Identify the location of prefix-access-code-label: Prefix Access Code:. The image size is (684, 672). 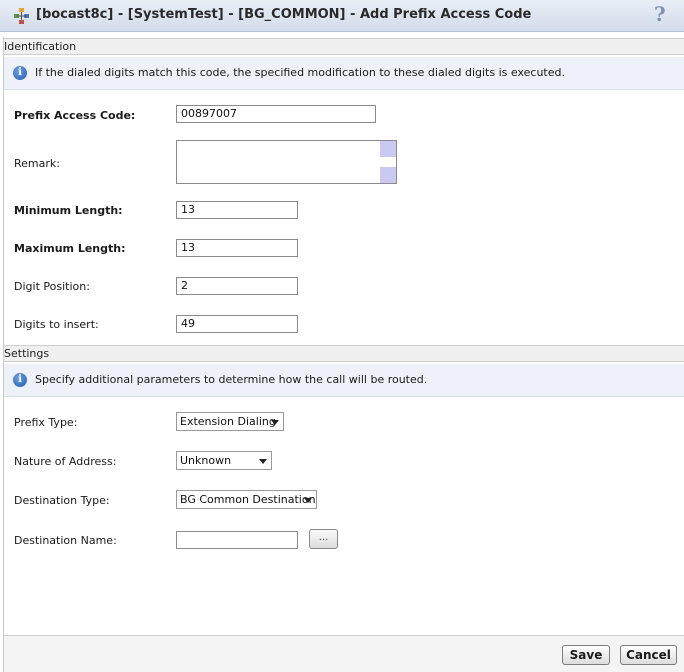
(75, 115).